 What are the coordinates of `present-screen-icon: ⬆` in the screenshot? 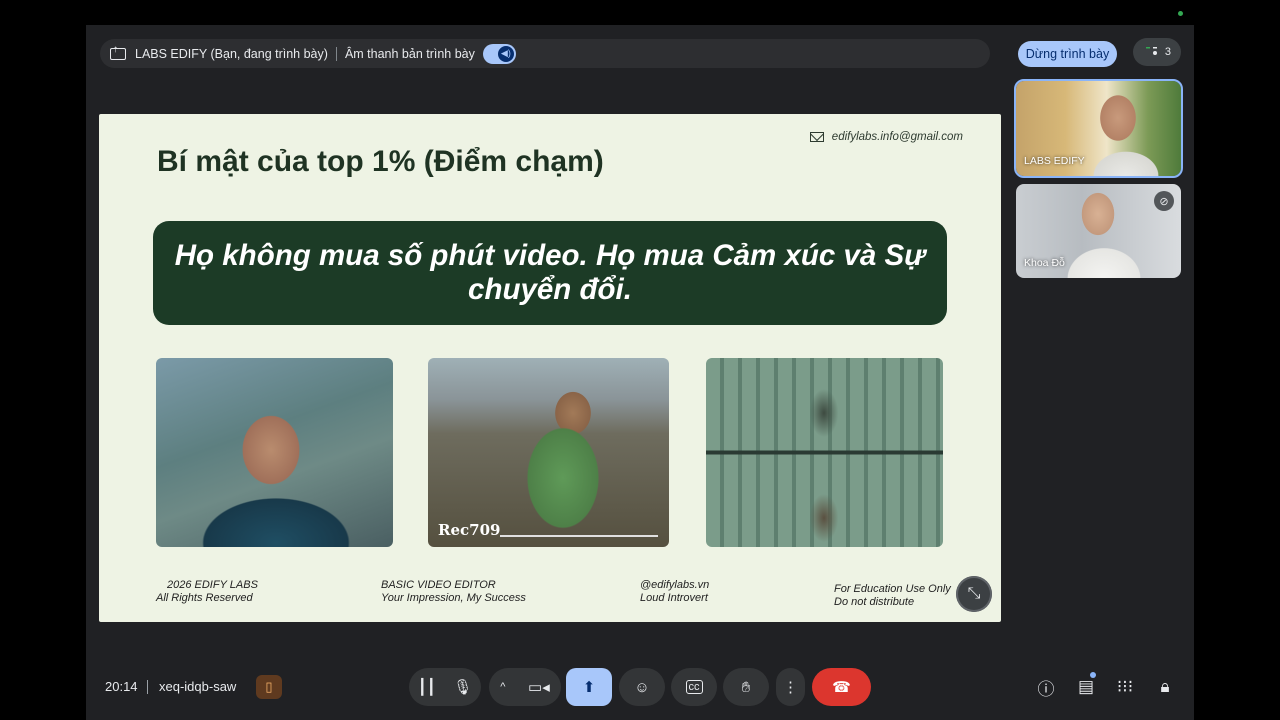 It's located at (589, 687).